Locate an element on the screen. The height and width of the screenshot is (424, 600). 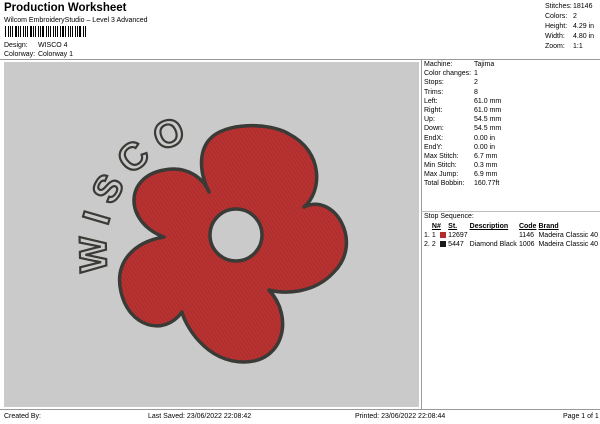
stat-zoom: Zoom: 1:1 is located at coordinates (564, 46).